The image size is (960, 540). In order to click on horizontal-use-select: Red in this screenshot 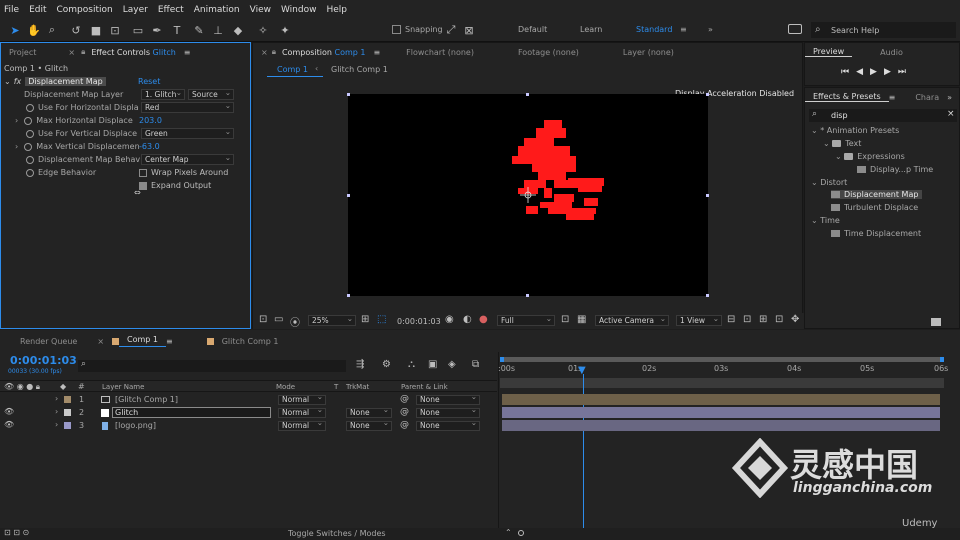, I will do `click(187, 107)`.